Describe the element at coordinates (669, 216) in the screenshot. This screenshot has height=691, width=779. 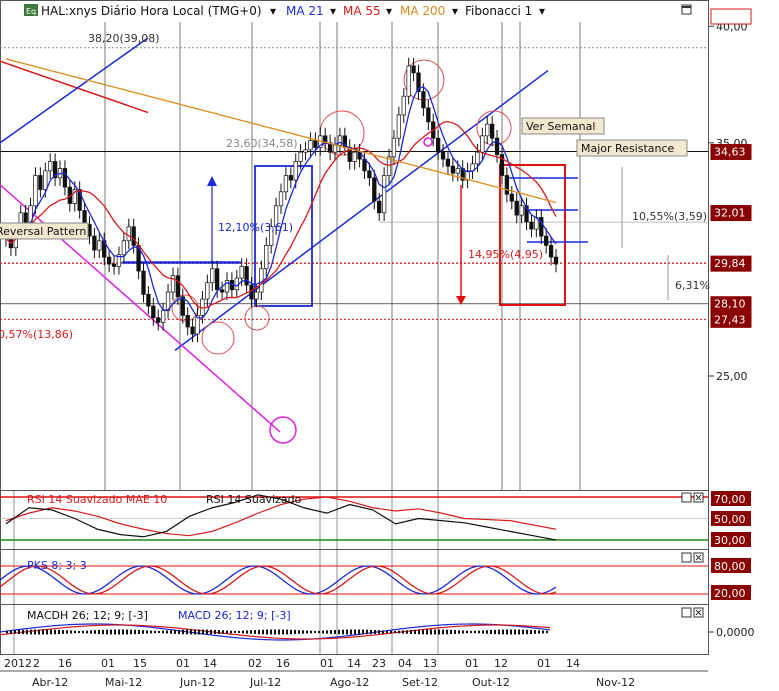
I see `measure-1055-pct: 10,55%(3,59)` at that location.